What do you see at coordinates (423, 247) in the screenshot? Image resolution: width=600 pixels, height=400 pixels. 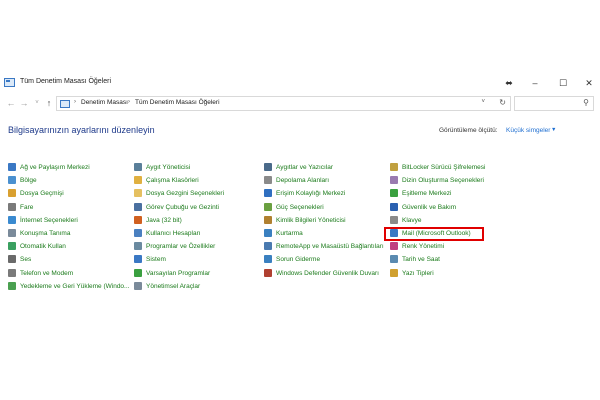 I see `control-panel-item-label: Renk Yönetimi` at bounding box center [423, 247].